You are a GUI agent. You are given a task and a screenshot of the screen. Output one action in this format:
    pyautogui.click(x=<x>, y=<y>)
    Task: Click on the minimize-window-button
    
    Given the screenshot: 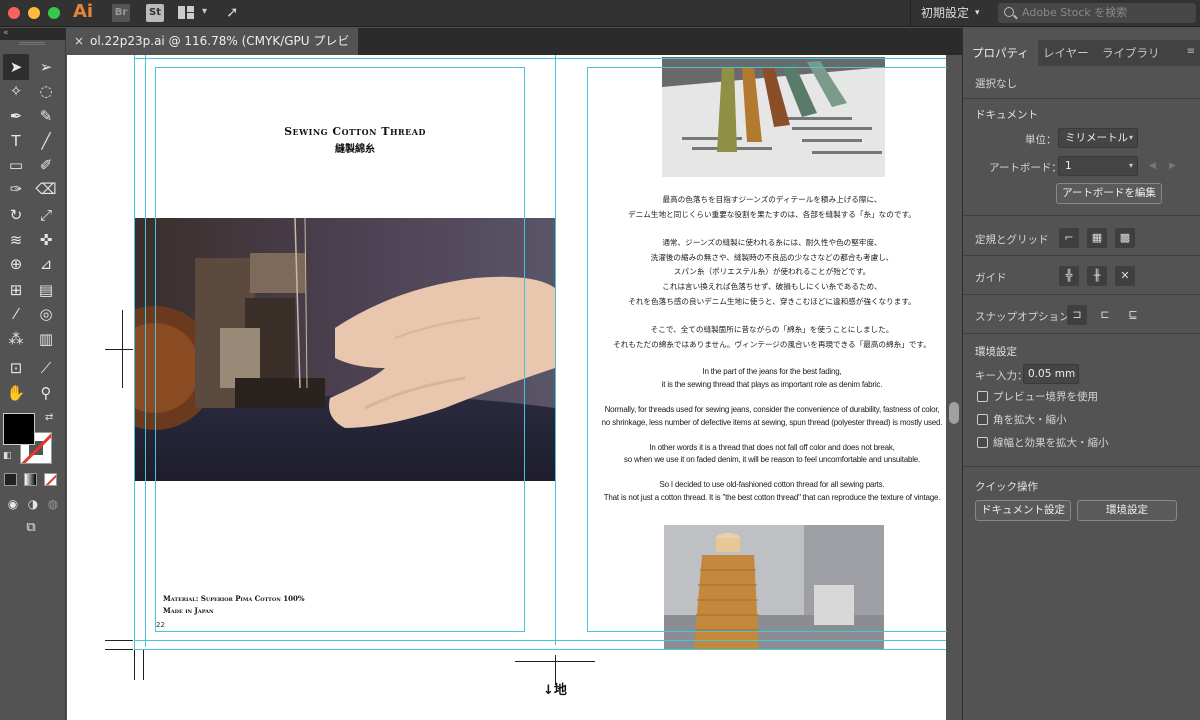 What is the action you would take?
    pyautogui.click(x=34, y=13)
    